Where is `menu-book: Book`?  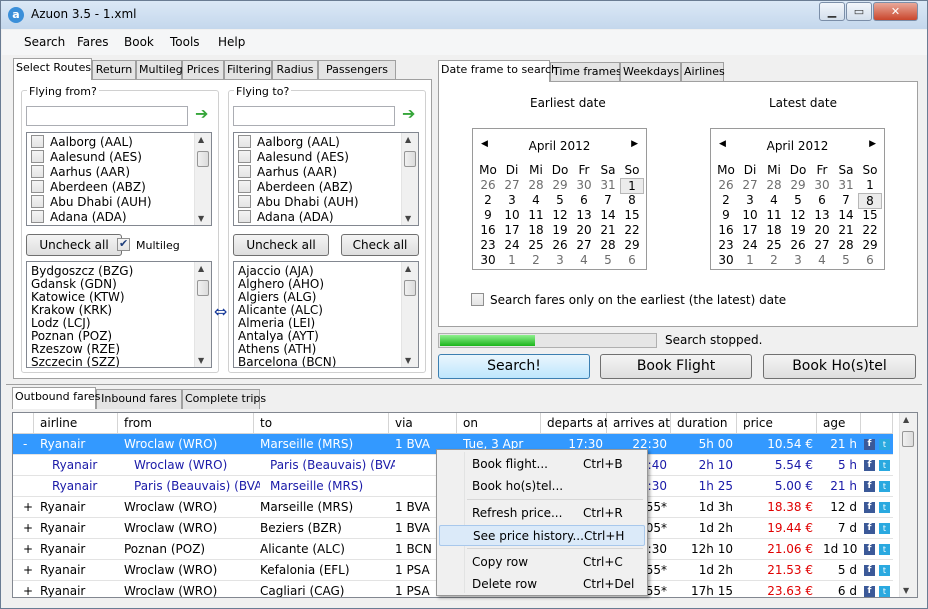
menu-book: Book is located at coordinates (139, 42).